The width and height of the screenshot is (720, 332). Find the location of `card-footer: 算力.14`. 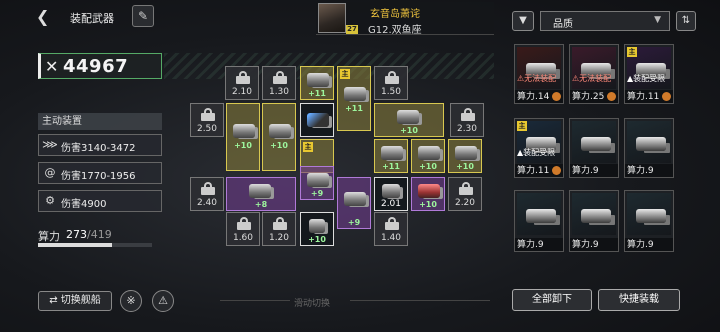

card-footer: 算力.14 is located at coordinates (539, 96).